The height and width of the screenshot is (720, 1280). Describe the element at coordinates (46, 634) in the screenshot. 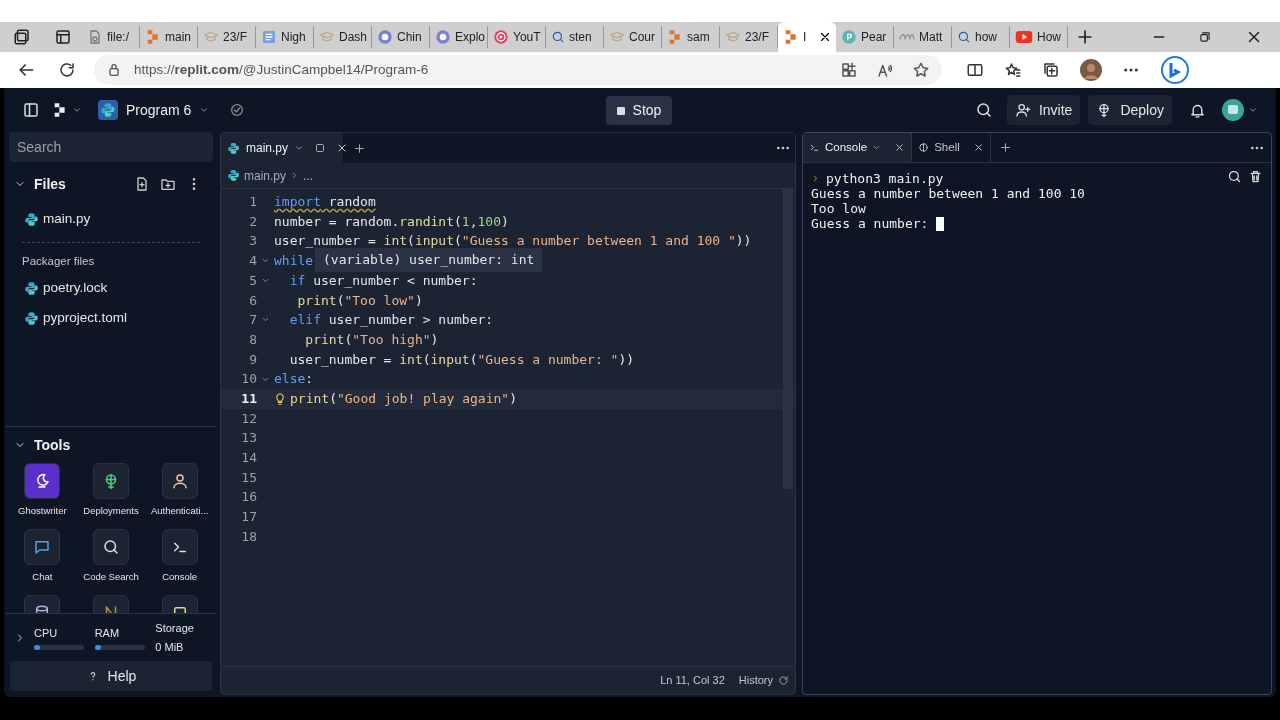

I see `resource-label: CPU` at that location.